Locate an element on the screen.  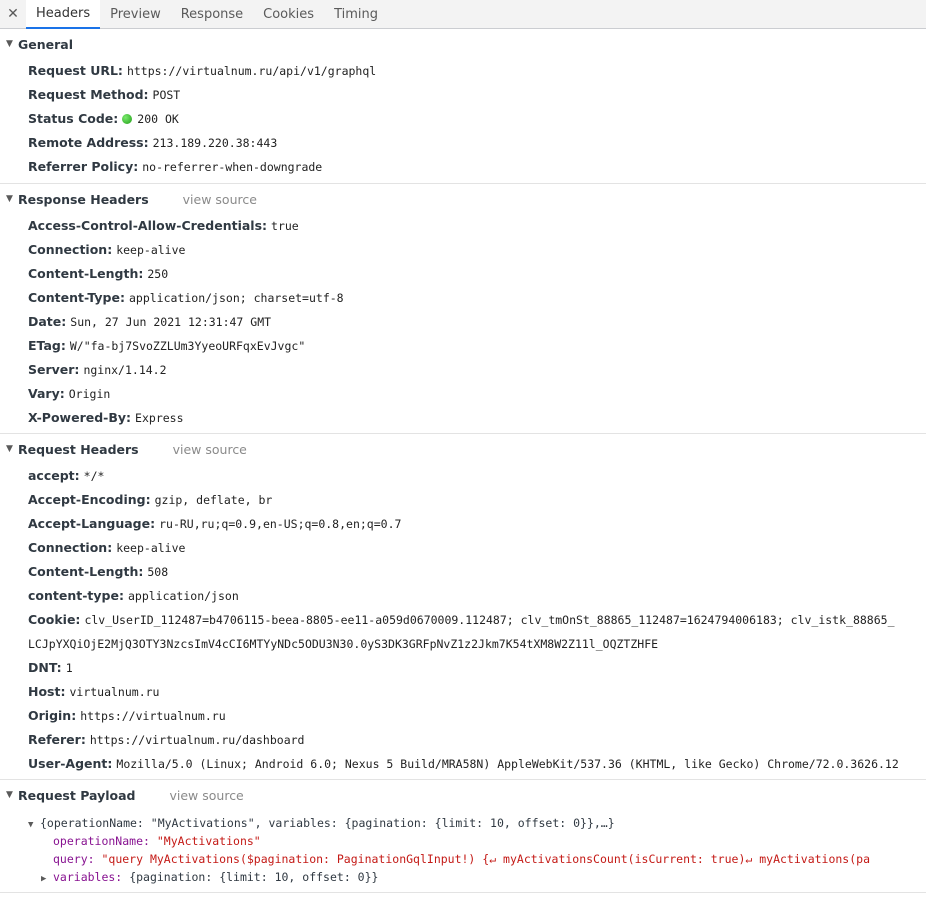
header-key: Vary: is located at coordinates (46, 393).